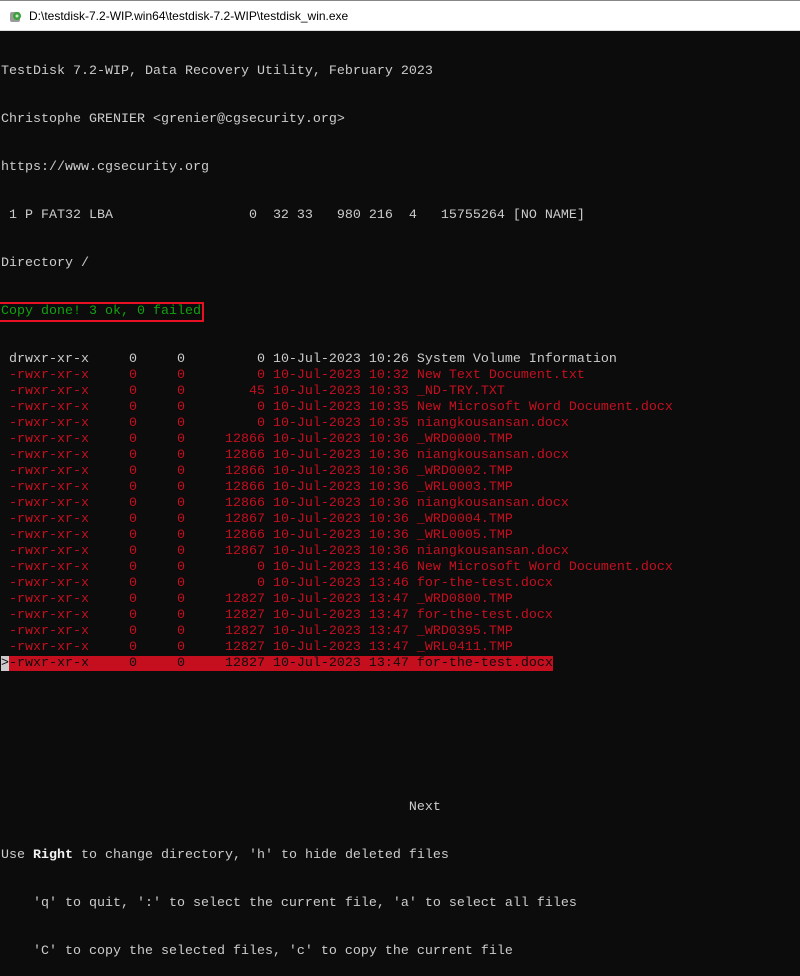 The width and height of the screenshot is (800, 976). I want to click on copy-status-message: Copy done! 3 ok, 0 failed, so click(102, 312).